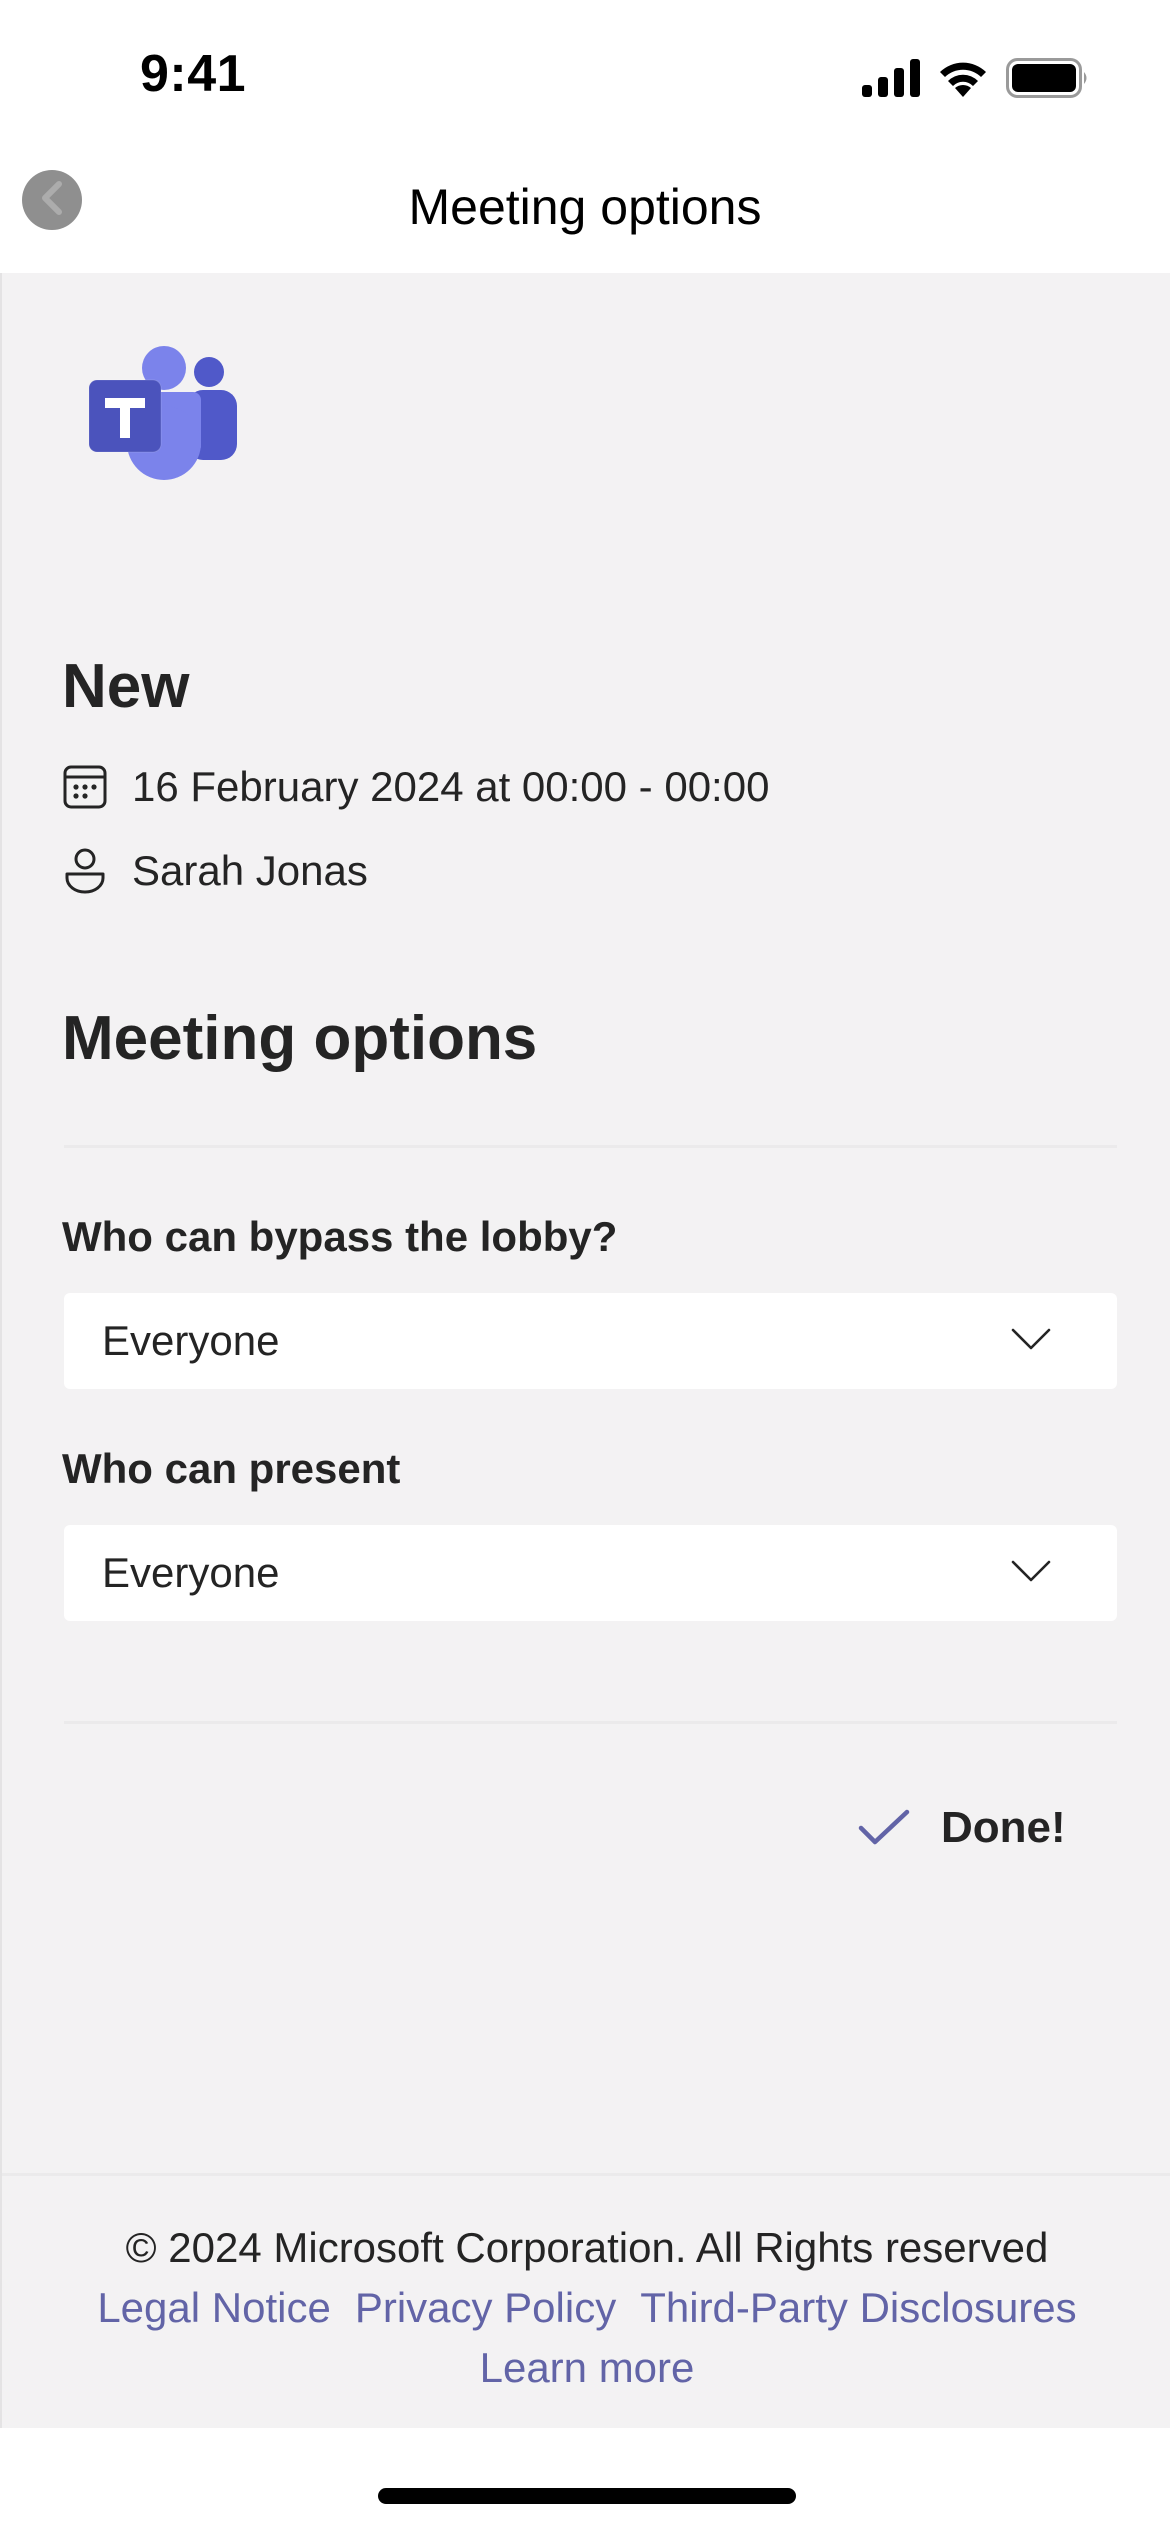  I want to click on footer-links-row-2: Learn more, so click(586, 2368).